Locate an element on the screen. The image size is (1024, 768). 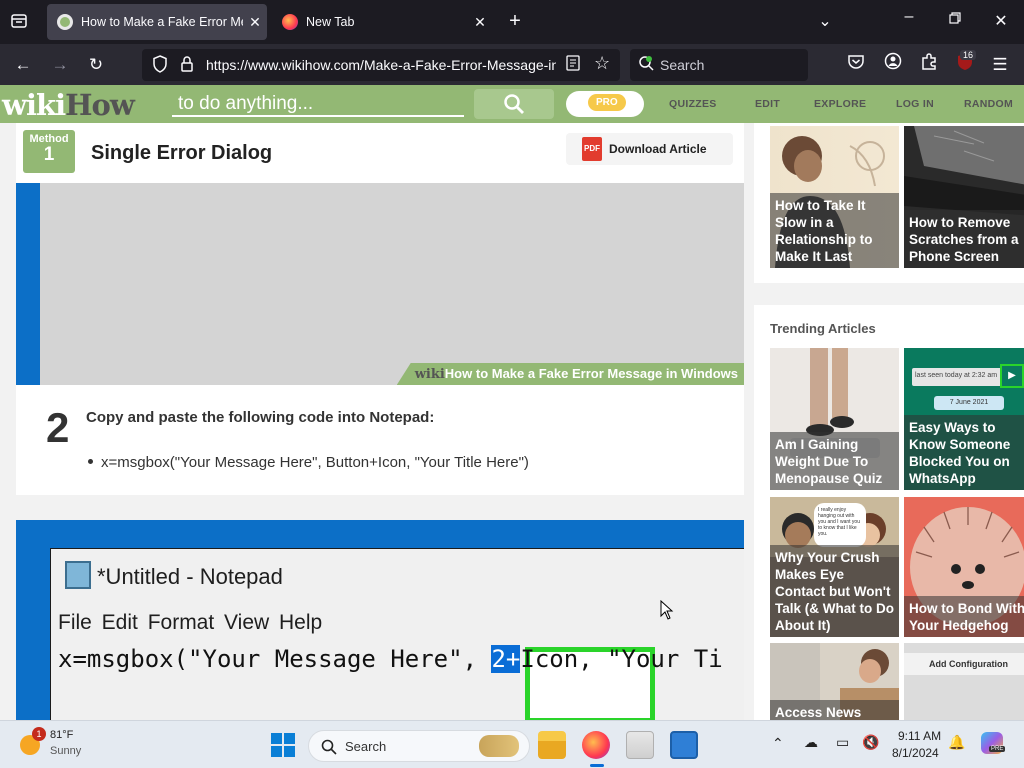
weather-temp: 81°F is located at coordinates (62, 735).